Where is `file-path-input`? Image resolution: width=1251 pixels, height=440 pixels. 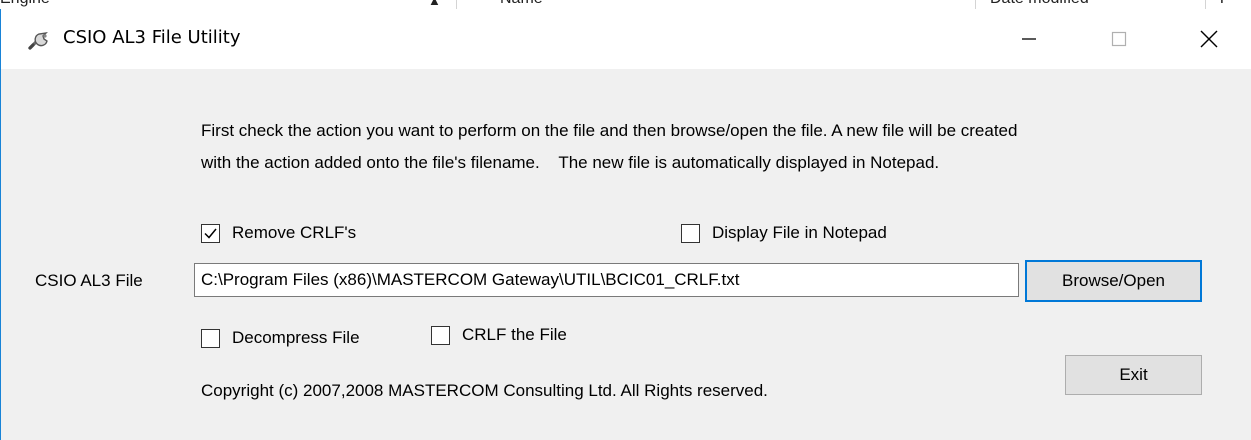 file-path-input is located at coordinates (606, 280).